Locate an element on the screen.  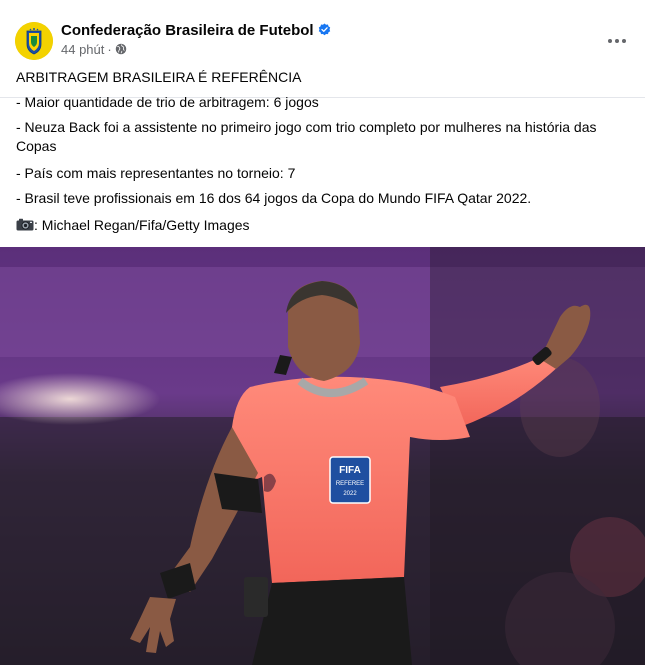
post-headline: ARBITRAGEM BRASILEIRA É REFERÊNCIA is located at coordinates (159, 77).